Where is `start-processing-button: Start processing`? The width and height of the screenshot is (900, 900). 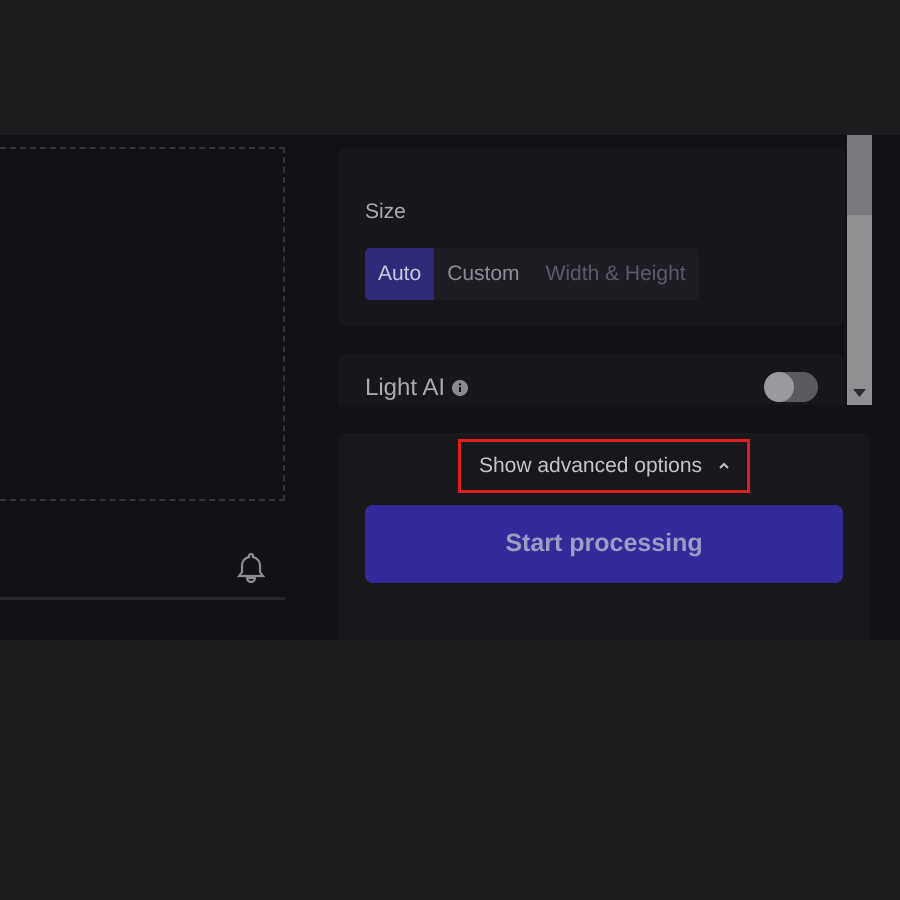 start-processing-button: Start processing is located at coordinates (604, 543).